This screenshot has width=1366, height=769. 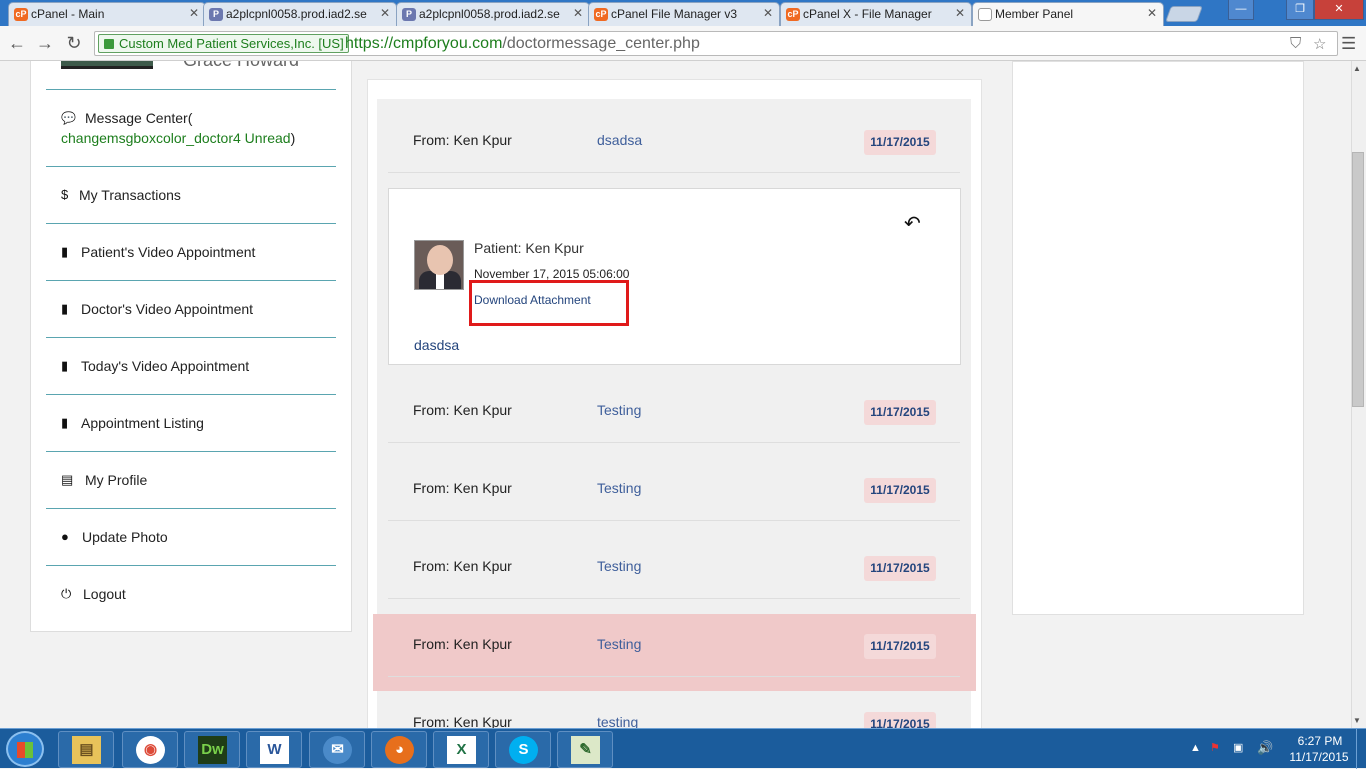 I want to click on clock-time: 6:27 PM, so click(x=1320, y=741).